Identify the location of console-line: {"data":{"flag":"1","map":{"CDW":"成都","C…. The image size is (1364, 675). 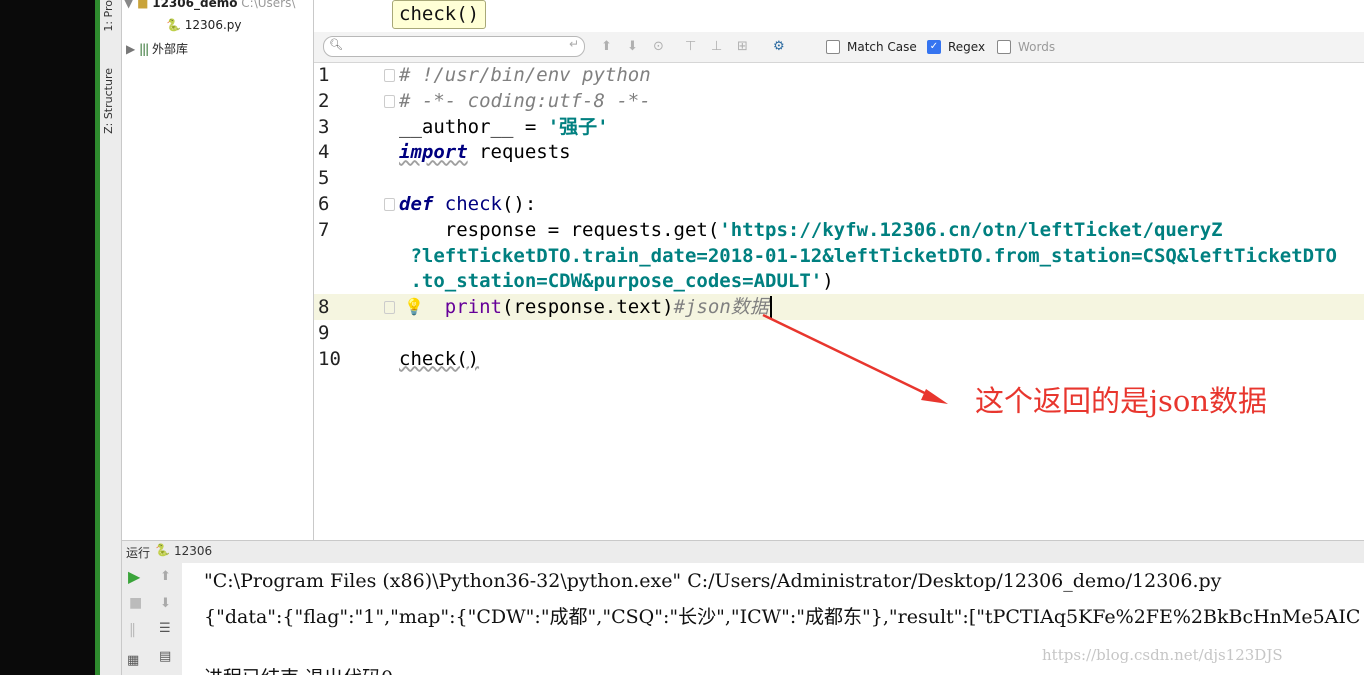
(782, 617).